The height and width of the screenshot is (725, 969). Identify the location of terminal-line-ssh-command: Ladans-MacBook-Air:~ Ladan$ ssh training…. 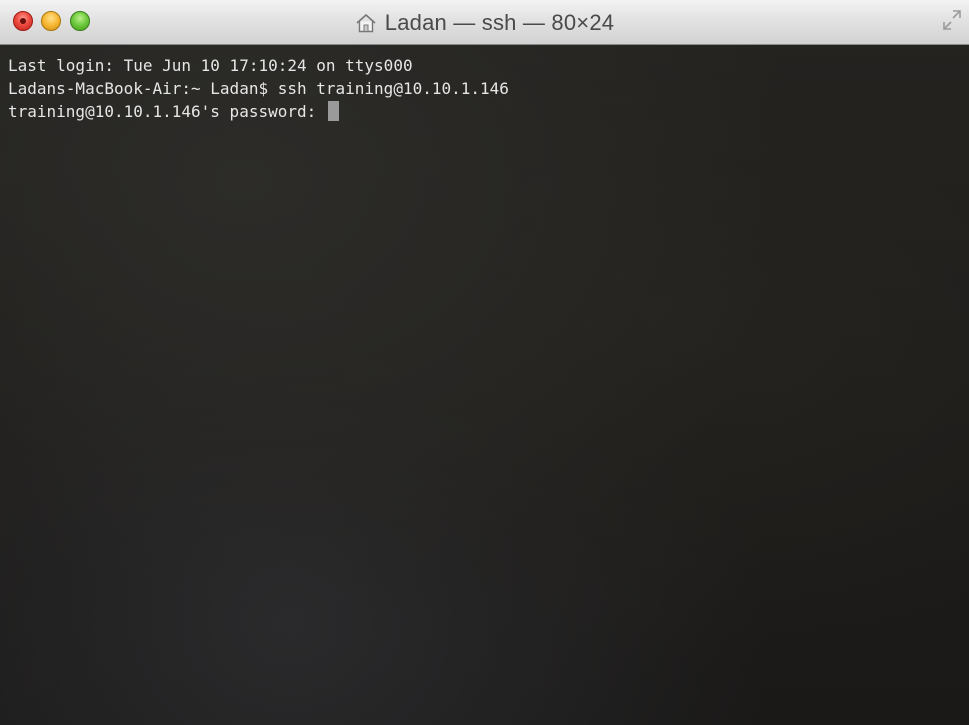
(258, 88).